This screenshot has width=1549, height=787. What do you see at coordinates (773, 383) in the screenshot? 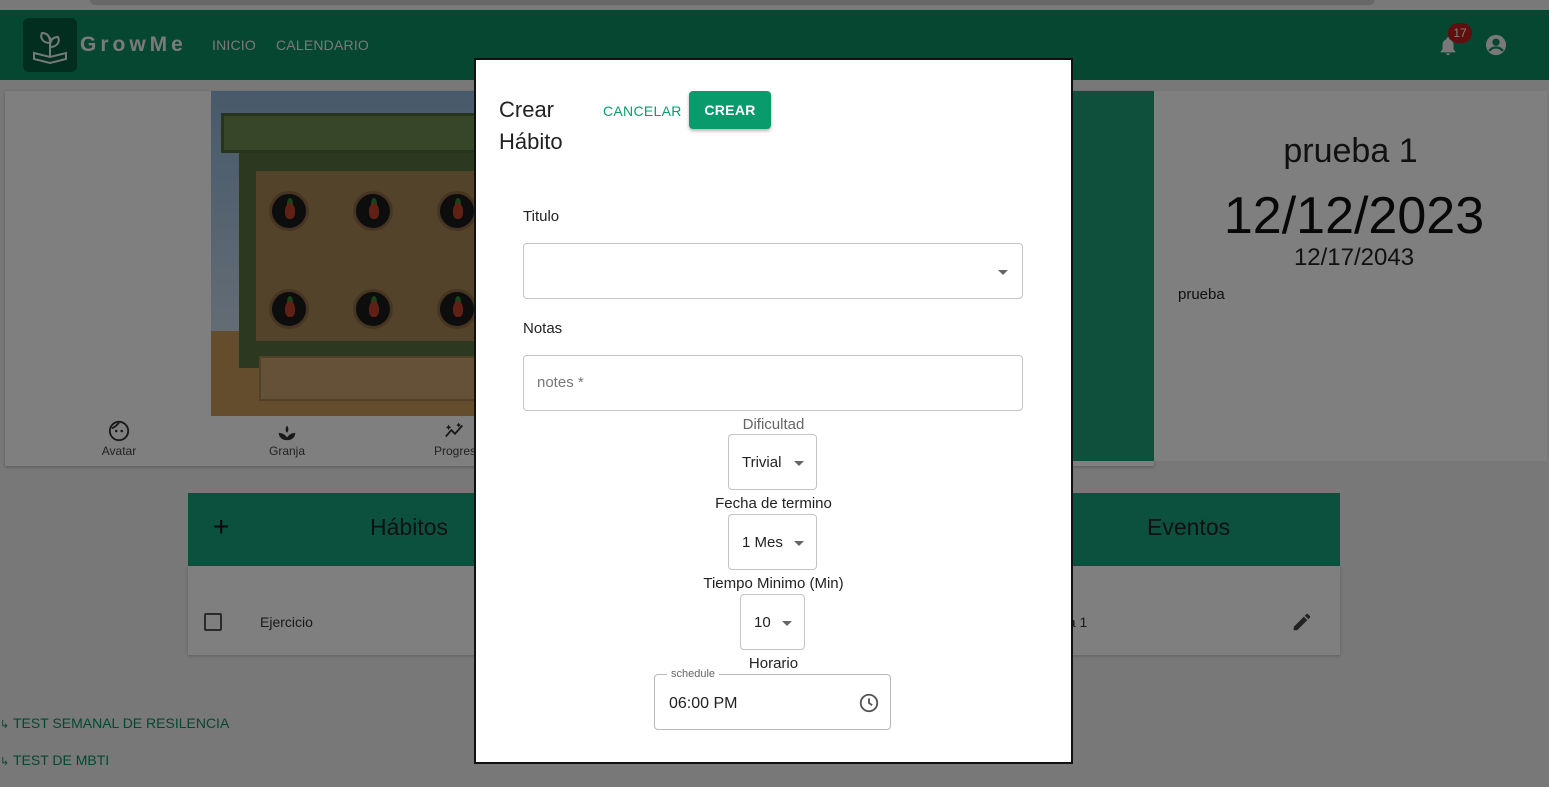
I see `notas-input: notes *` at bounding box center [773, 383].